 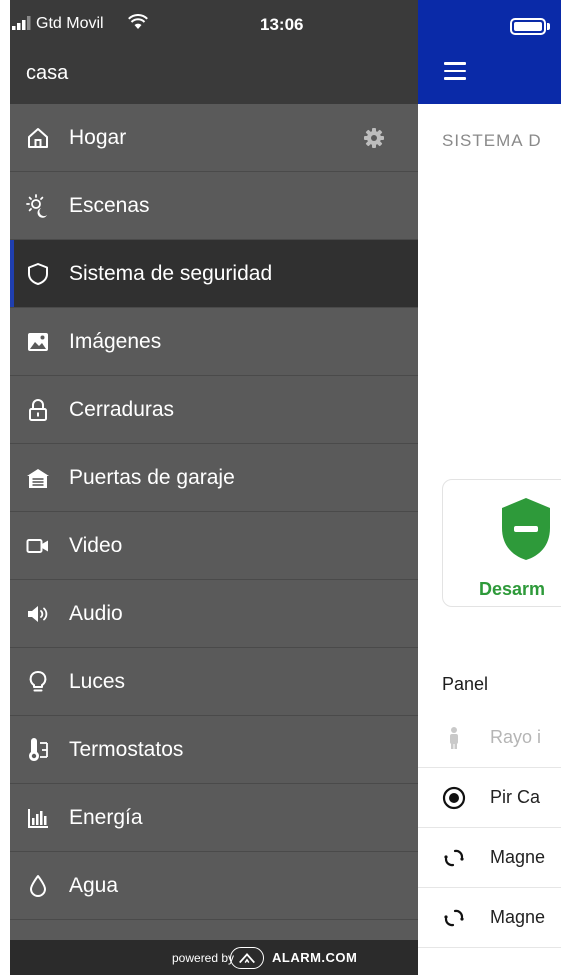 I want to click on water-drop-icon, so click(x=38, y=886).